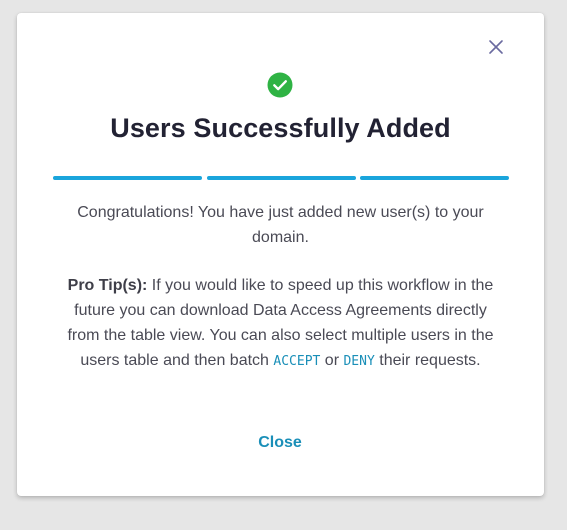  Describe the element at coordinates (280, 85) in the screenshot. I see `check-circle-icon` at that location.